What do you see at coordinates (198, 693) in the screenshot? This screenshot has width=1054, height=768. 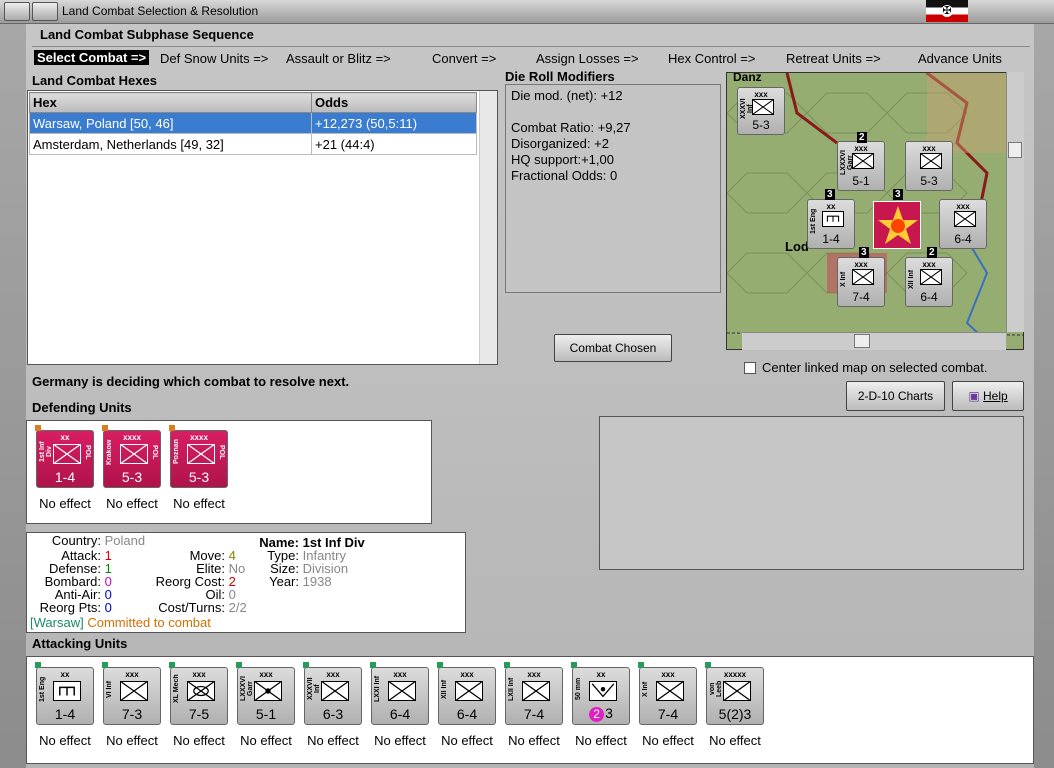 I see `unit-counter: xxx XL Mech 7-5` at bounding box center [198, 693].